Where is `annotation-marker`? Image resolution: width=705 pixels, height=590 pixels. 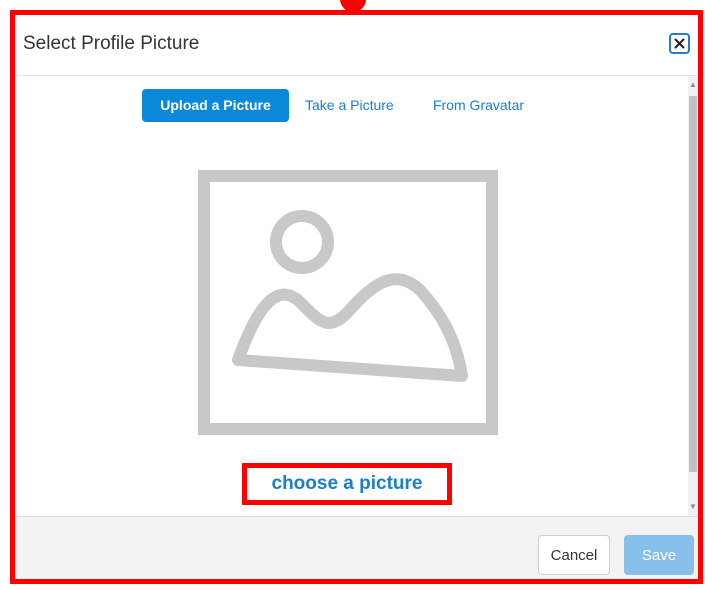
annotation-marker is located at coordinates (353, 6).